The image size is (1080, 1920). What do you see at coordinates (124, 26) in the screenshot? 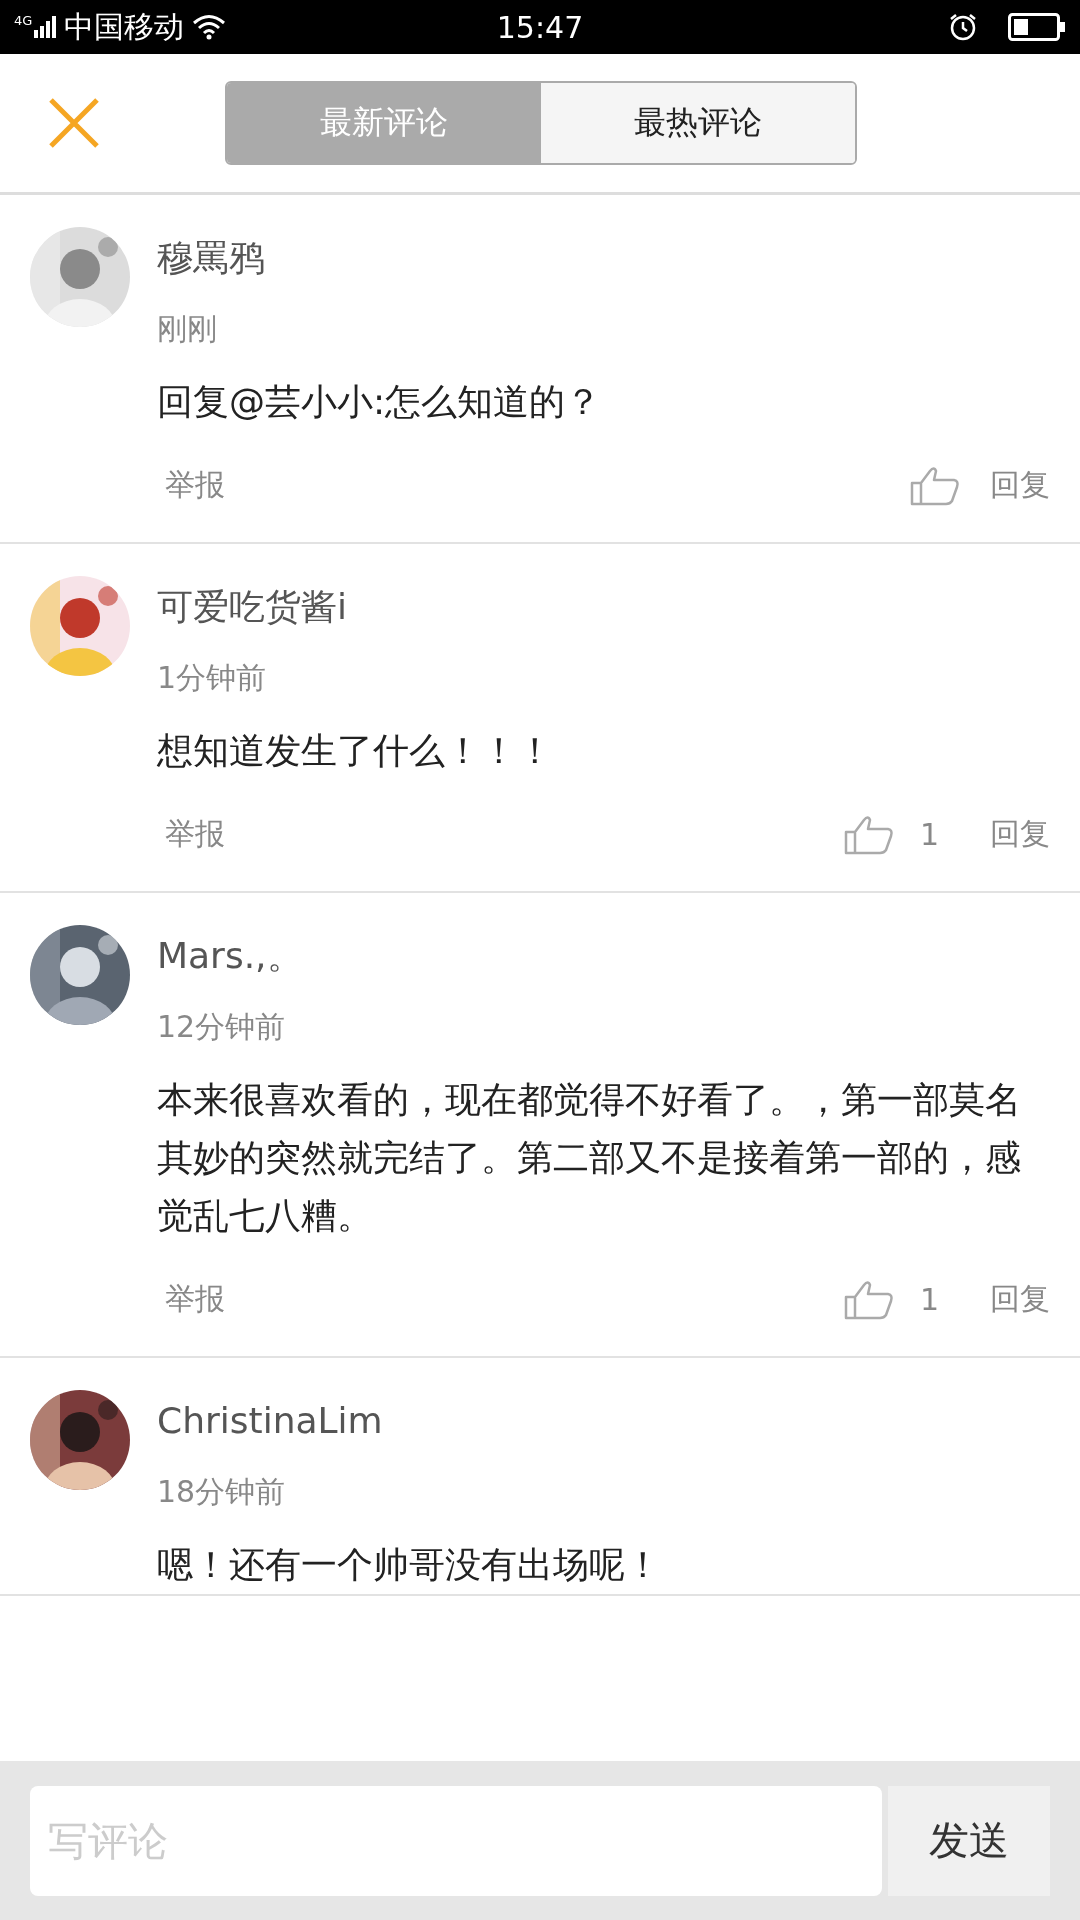
I see `carrier-label: 中国移动` at bounding box center [124, 26].